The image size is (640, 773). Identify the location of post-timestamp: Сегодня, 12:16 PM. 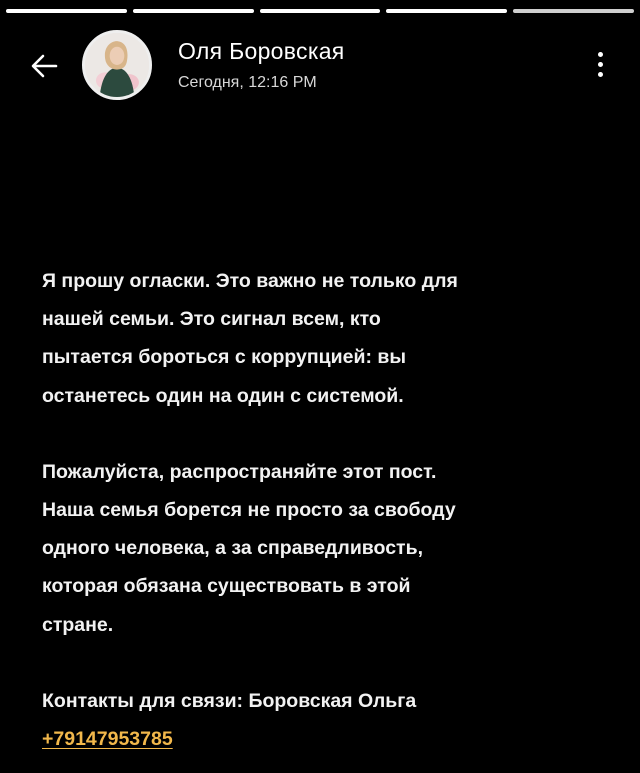
(247, 82).